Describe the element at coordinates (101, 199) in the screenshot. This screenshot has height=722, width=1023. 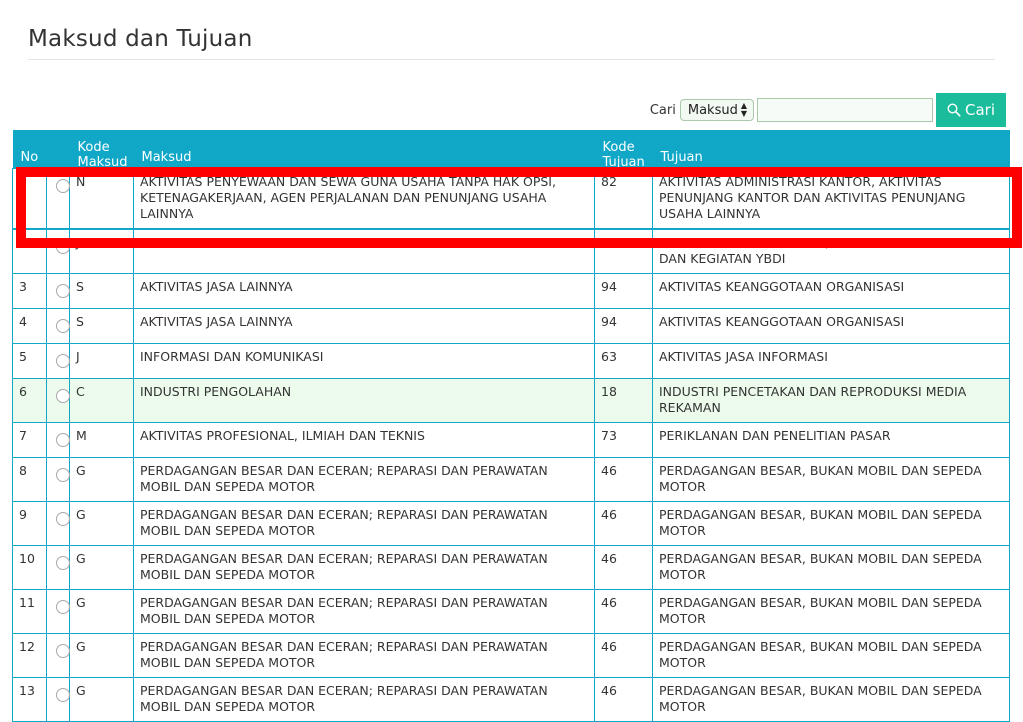
I see `cell-kode-maksud: N` at that location.